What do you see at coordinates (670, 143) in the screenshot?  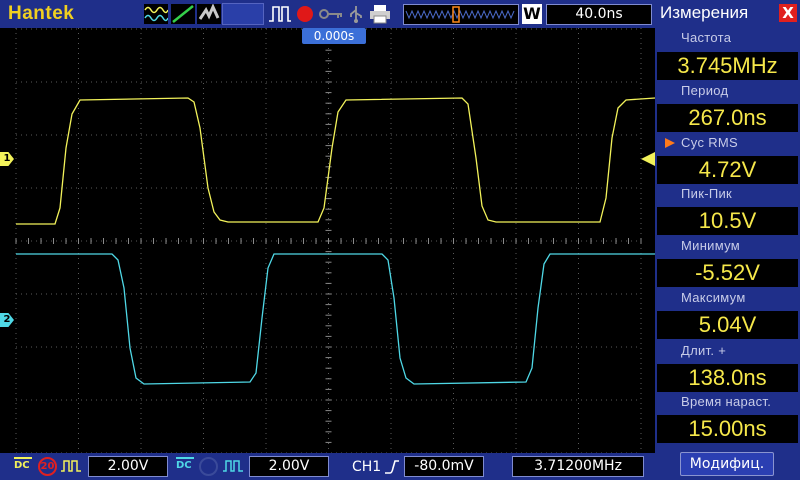 I see `selected-arrow-icon` at bounding box center [670, 143].